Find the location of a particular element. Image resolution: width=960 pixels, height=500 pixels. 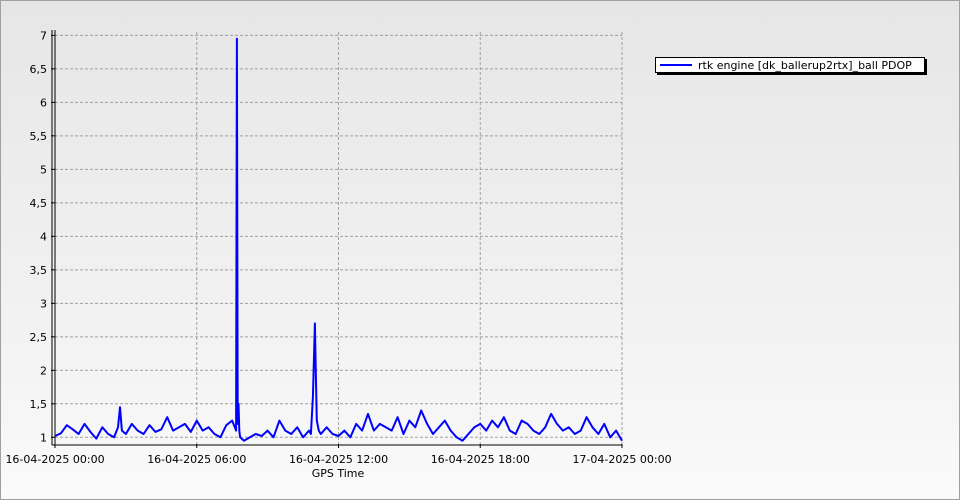

x-tick-label: 16-04-2025 18:00 is located at coordinates (480, 459).